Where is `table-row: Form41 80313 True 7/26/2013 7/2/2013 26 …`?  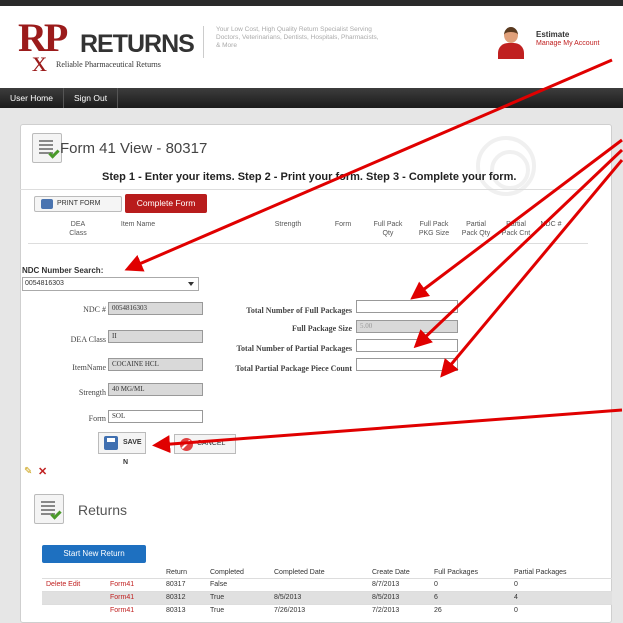
table-row: Form41 80313 True 7/26/2013 7/2/2013 26 … is located at coordinates (327, 610).